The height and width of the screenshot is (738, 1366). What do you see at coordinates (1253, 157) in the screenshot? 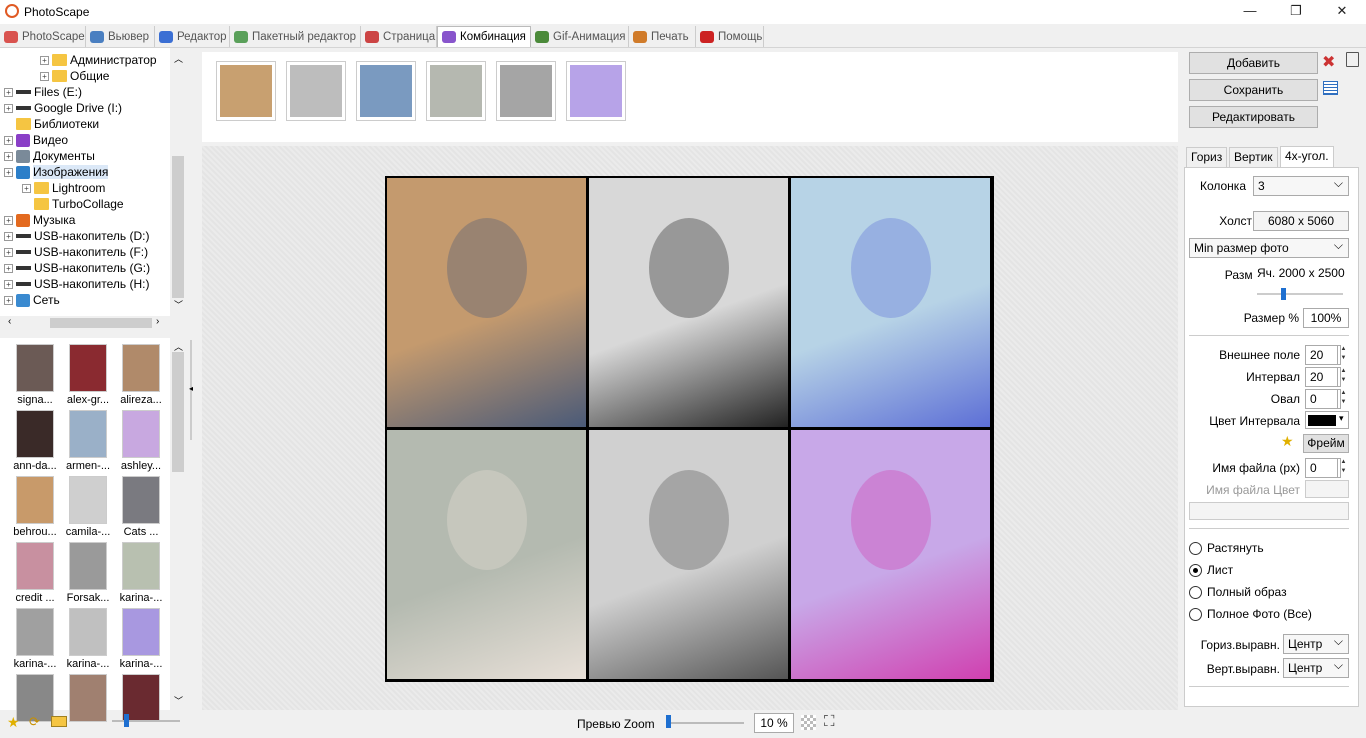
I see `tab-vertical: Вертик` at bounding box center [1253, 157].